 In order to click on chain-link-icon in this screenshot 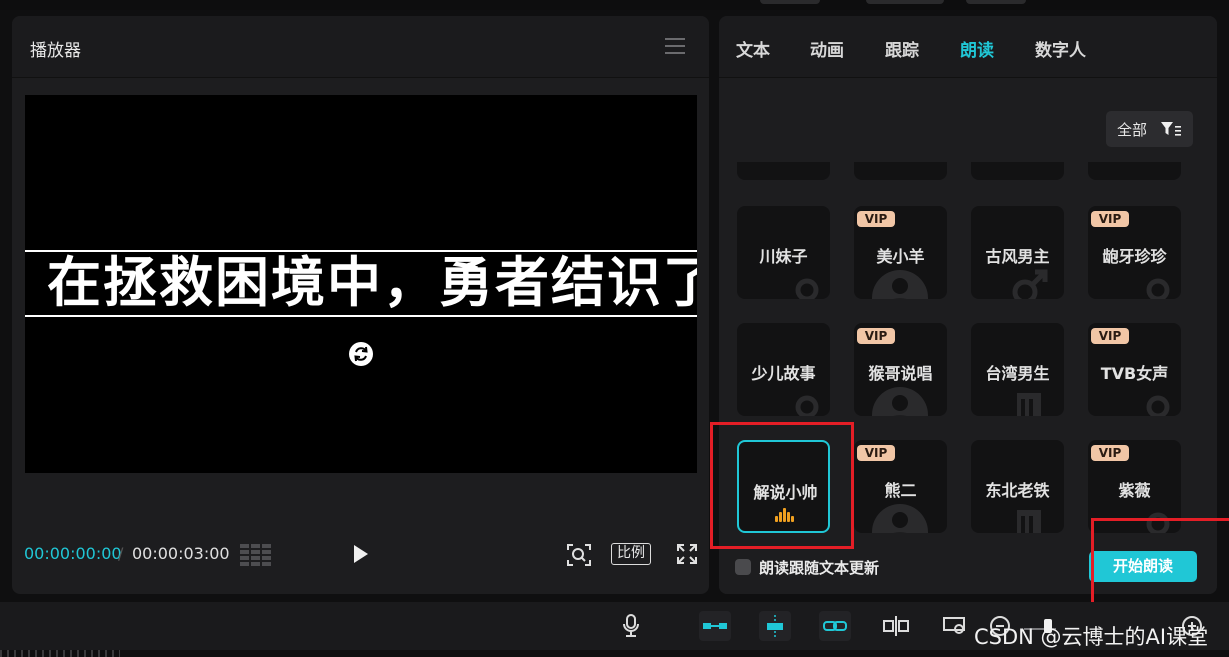, I will do `click(835, 626)`.